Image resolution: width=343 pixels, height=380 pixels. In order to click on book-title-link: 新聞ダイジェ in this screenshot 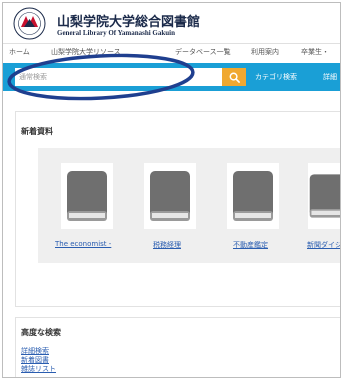, I will do `click(323, 245)`.